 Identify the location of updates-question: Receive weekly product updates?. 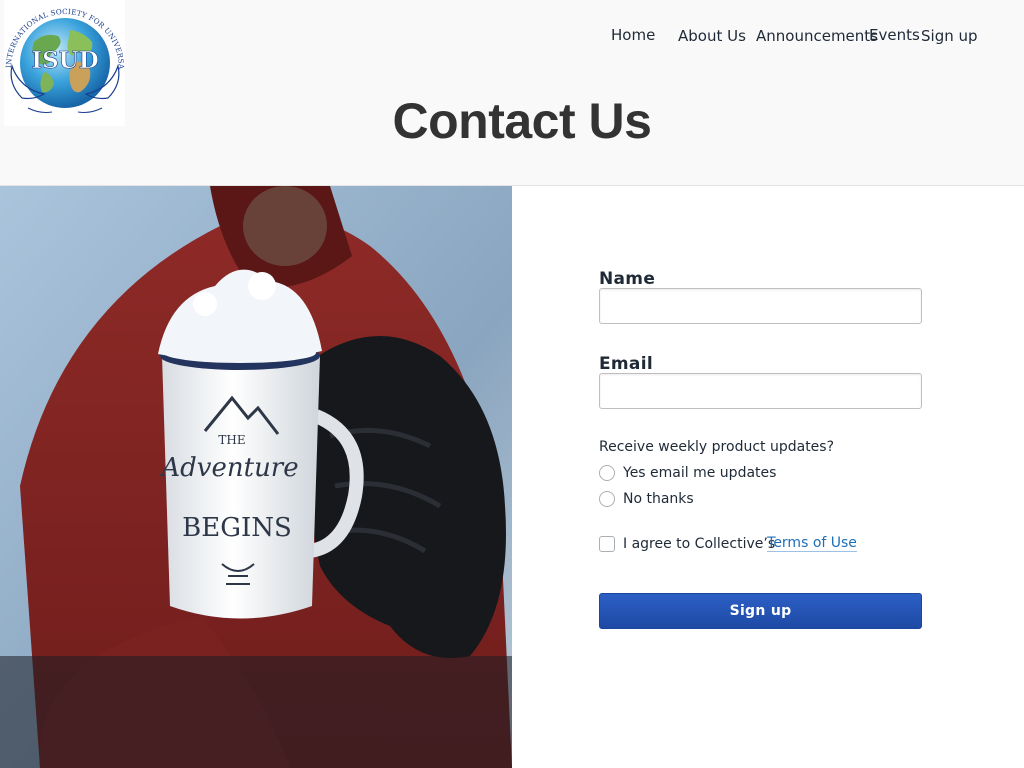
(717, 447).